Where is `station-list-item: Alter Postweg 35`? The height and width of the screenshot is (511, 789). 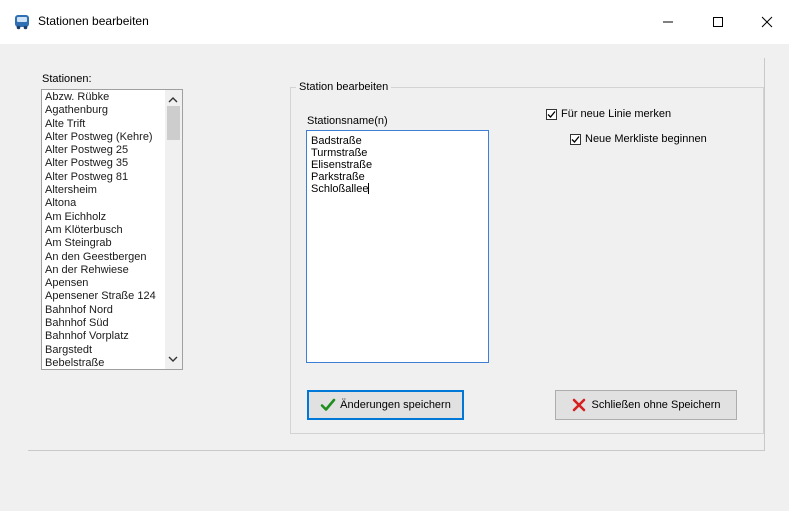 station-list-item: Alter Postweg 35 is located at coordinates (104, 163).